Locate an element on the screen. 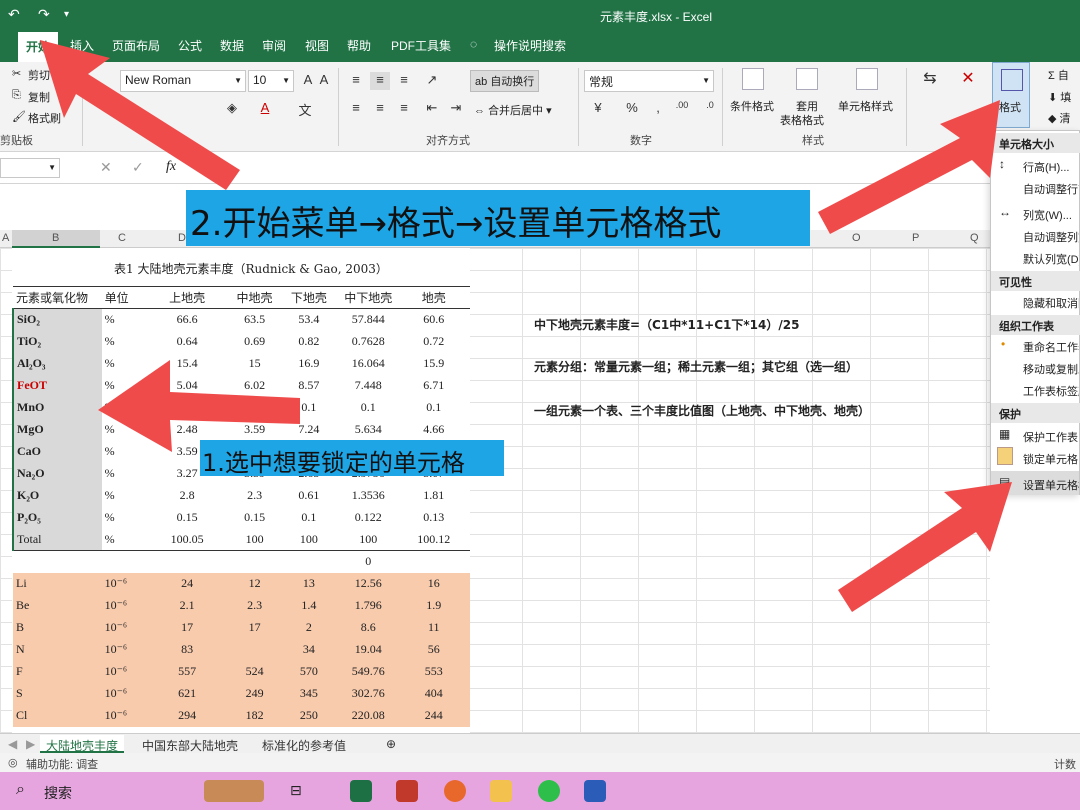  accessibility-status: 辅助功能: 调查 is located at coordinates (62, 764).